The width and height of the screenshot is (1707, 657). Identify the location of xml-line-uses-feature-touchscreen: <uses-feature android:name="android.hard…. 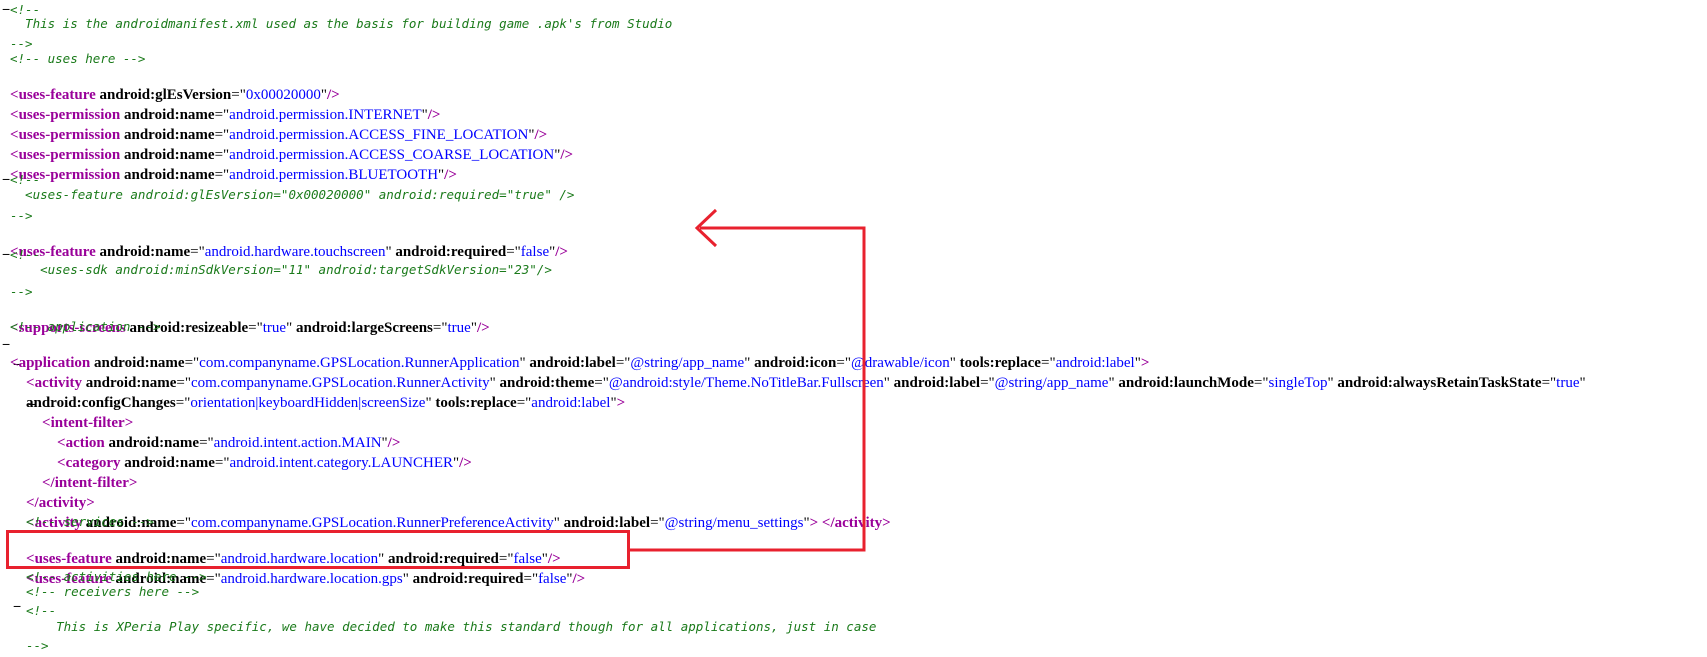
(289, 242).